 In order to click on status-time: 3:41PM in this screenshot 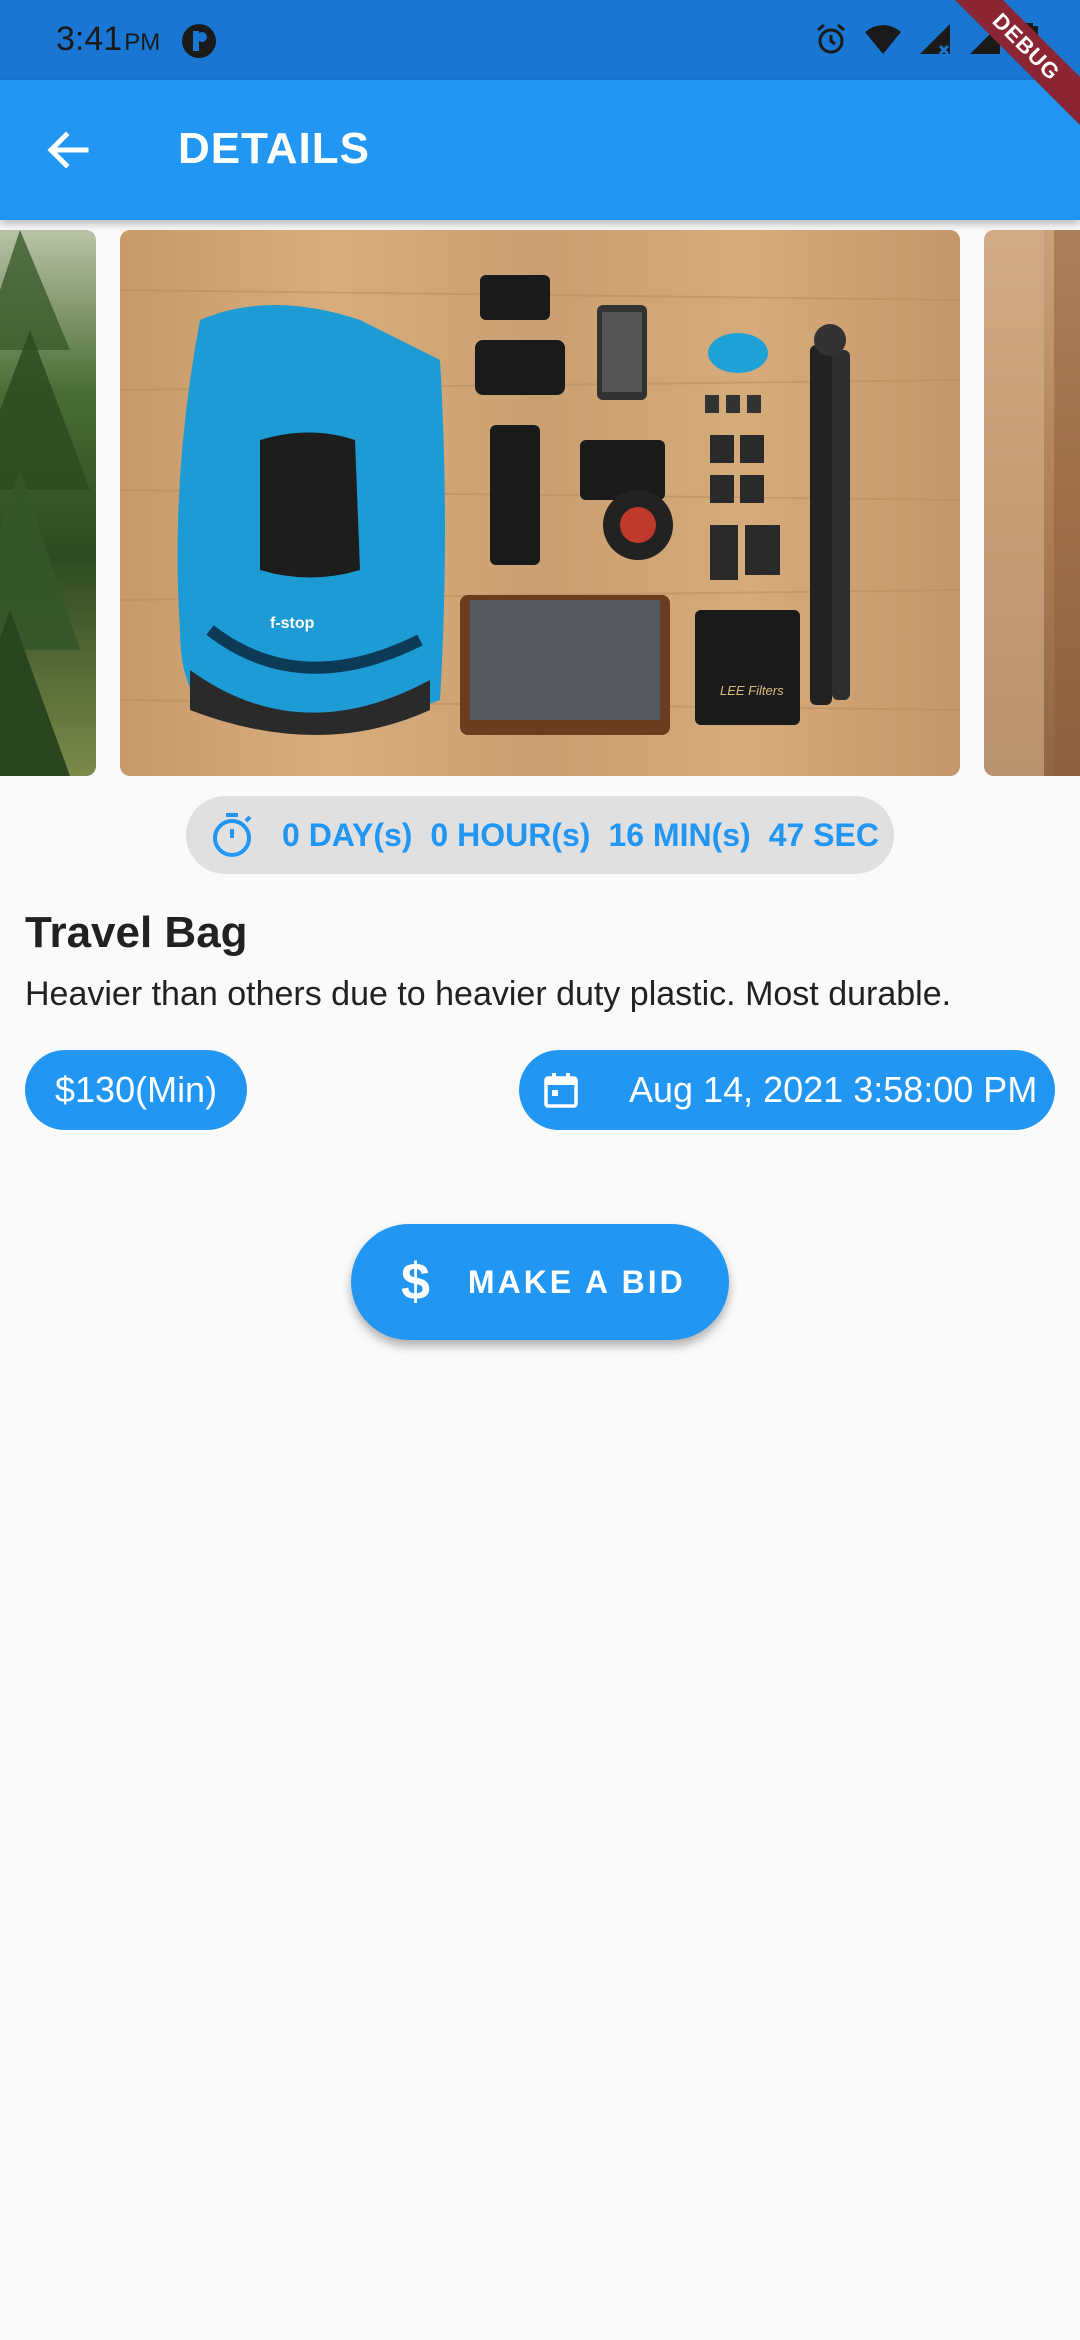, I will do `click(108, 39)`.